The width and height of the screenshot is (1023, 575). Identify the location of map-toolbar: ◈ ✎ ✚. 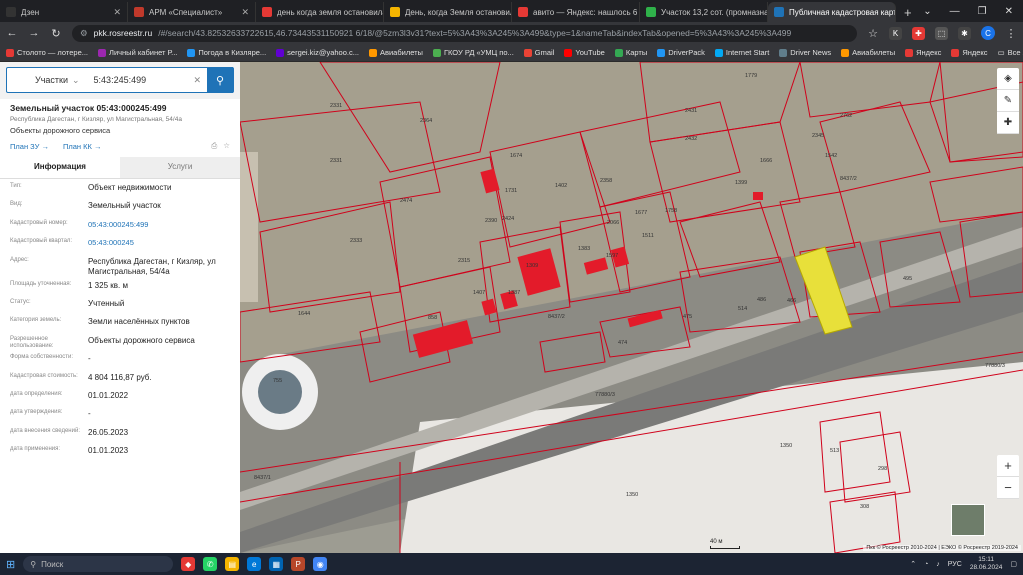
(1008, 101).